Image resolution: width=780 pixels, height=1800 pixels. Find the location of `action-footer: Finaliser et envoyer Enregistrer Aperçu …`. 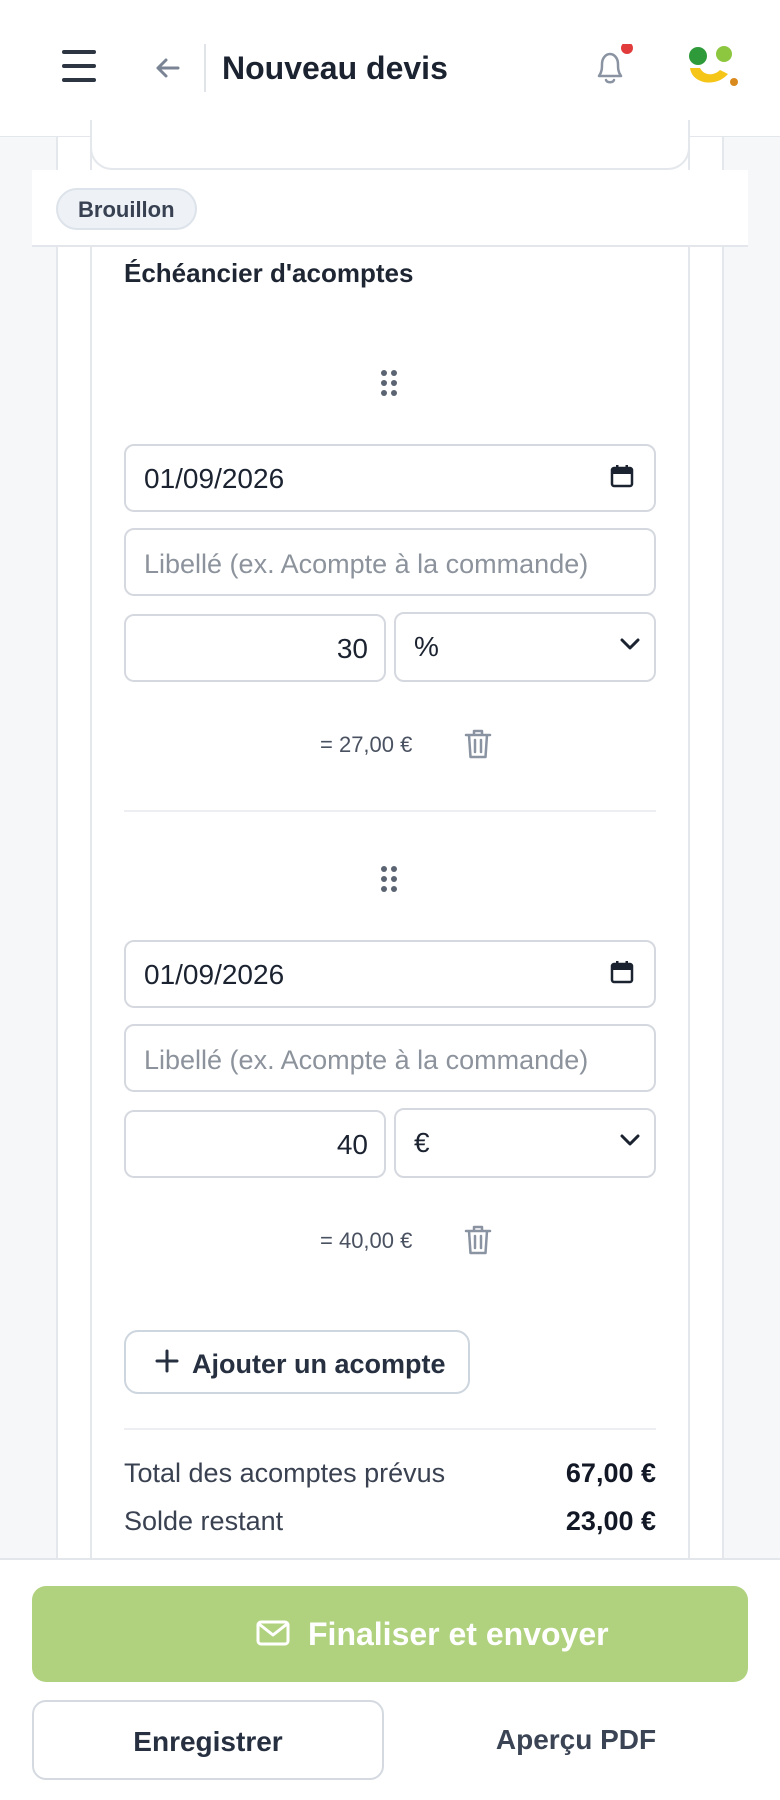

action-footer: Finaliser et envoyer Enregistrer Aperçu … is located at coordinates (390, 1679).